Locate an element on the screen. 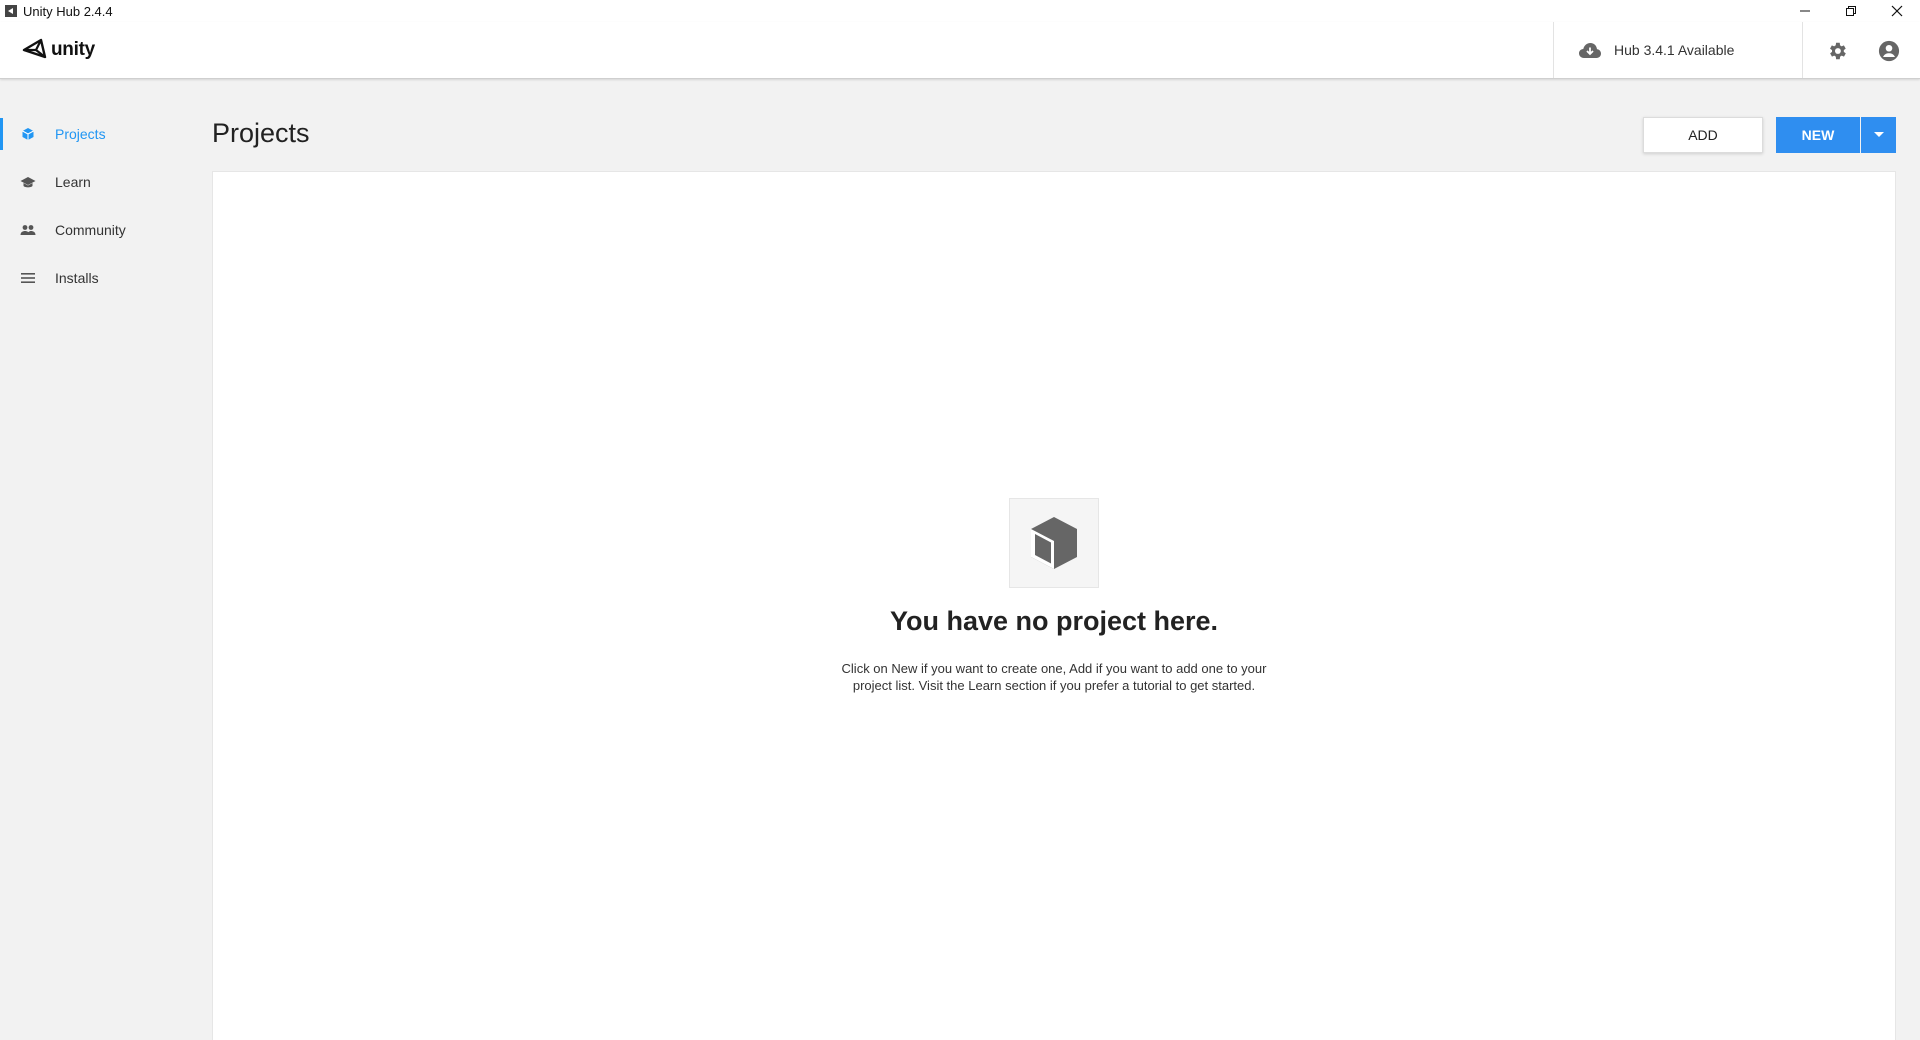 The height and width of the screenshot is (1040, 1920). empty-state-icon-box is located at coordinates (1054, 543).